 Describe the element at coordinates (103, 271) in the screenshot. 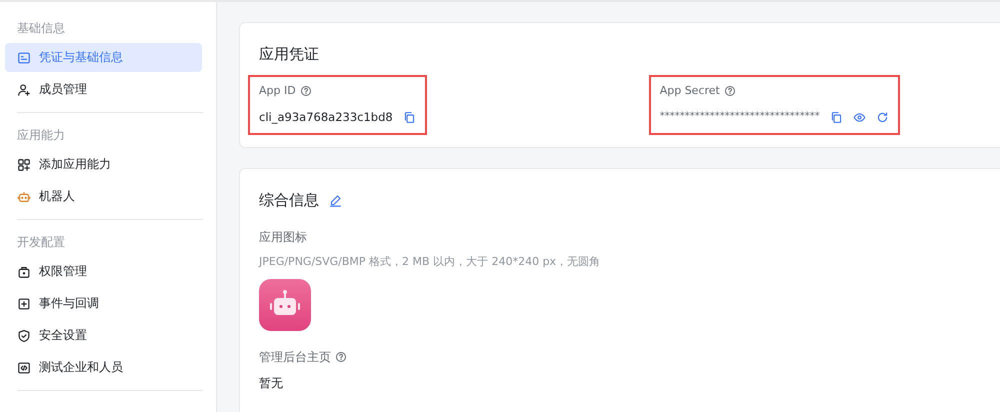

I see `sidebar-item: 权限管理` at that location.